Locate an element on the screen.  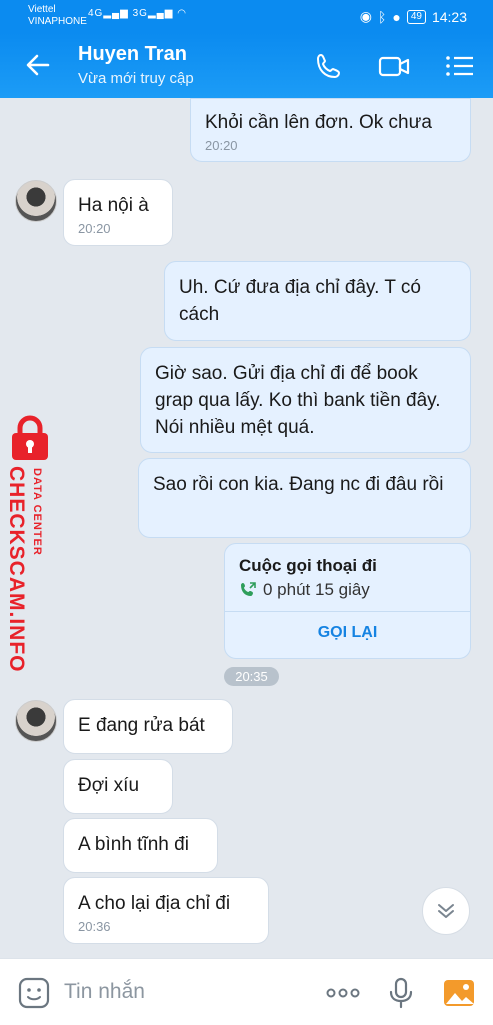
message-bubble: Uh. Cứ đưa địa chỉ đây. T có cách is located at coordinates (317, 301).